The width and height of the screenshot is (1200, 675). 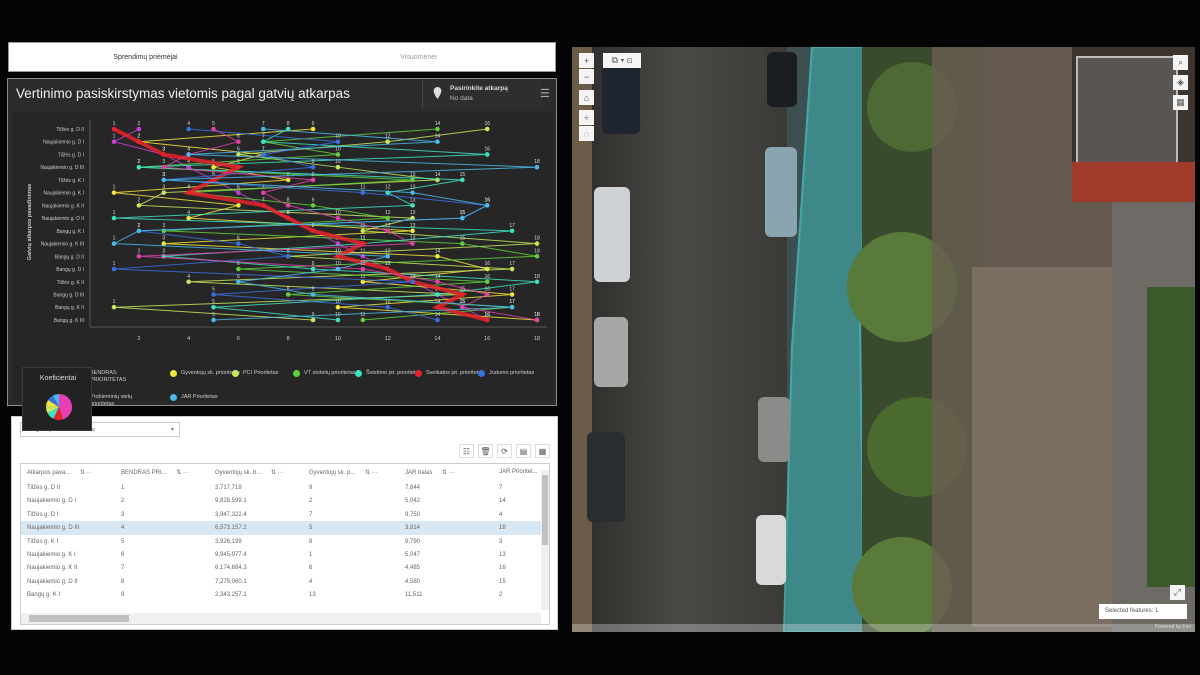 What do you see at coordinates (1180, 62) in the screenshot?
I see `search-icon: ⌕` at bounding box center [1180, 62].